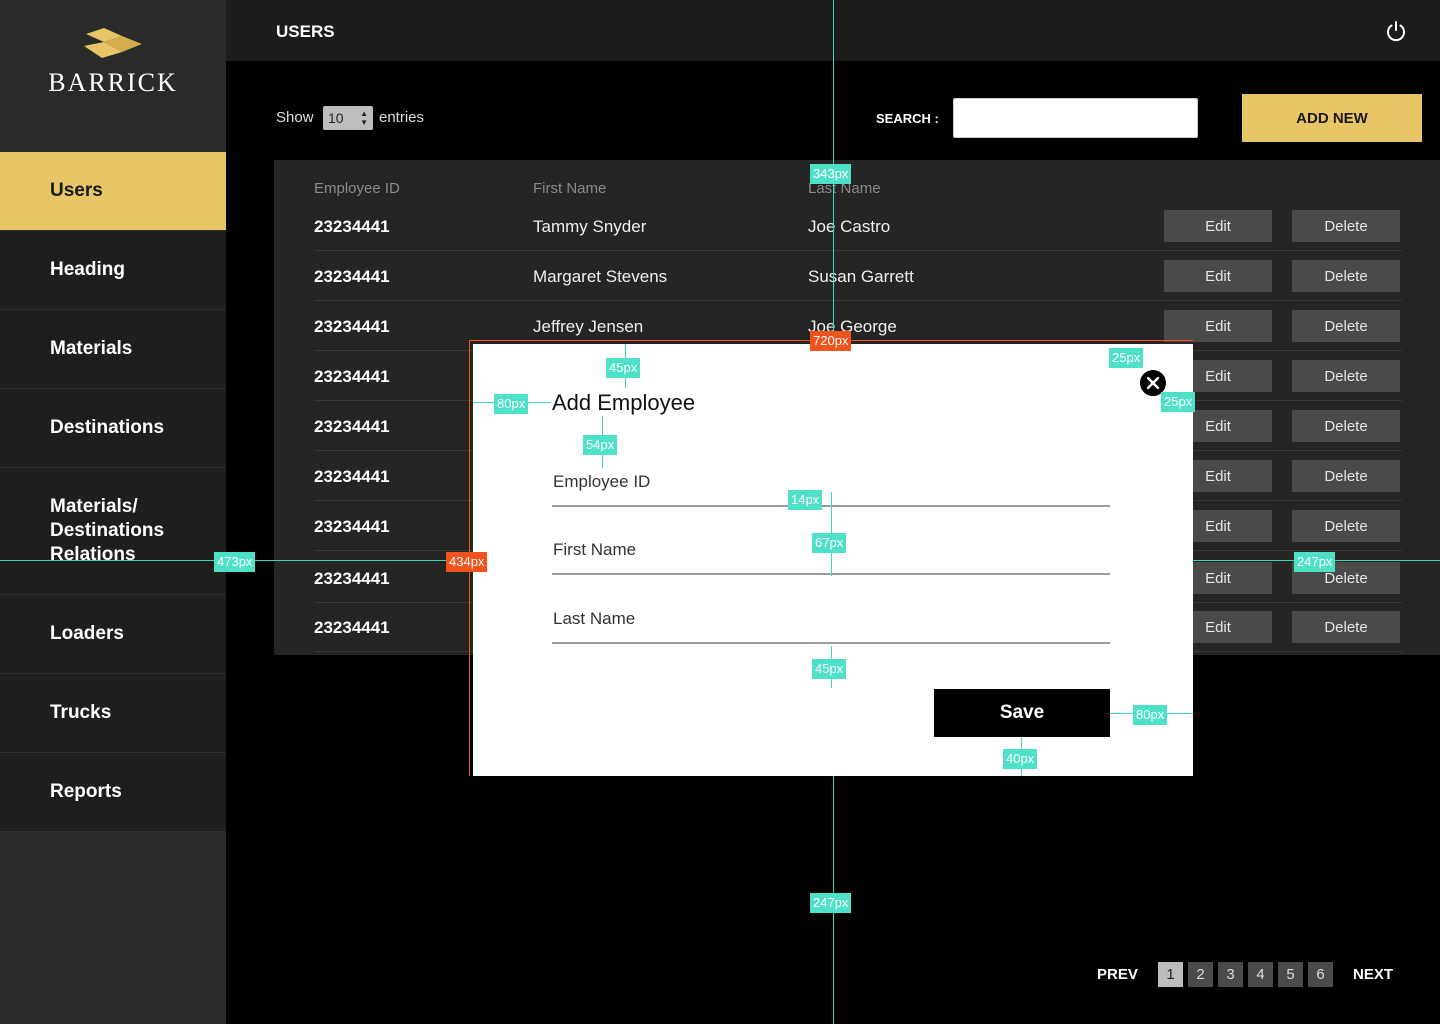 Image resolution: width=1440 pixels, height=1024 pixels. I want to click on page-title: USERS, so click(305, 31).